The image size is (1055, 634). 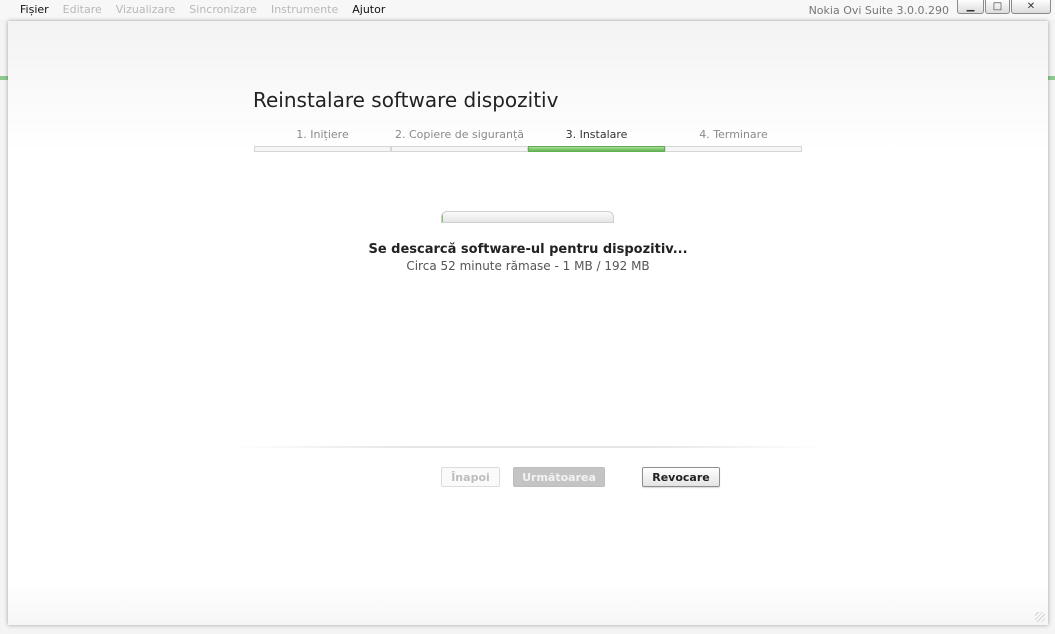 I want to click on menu-editare: Editare, so click(x=82, y=9).